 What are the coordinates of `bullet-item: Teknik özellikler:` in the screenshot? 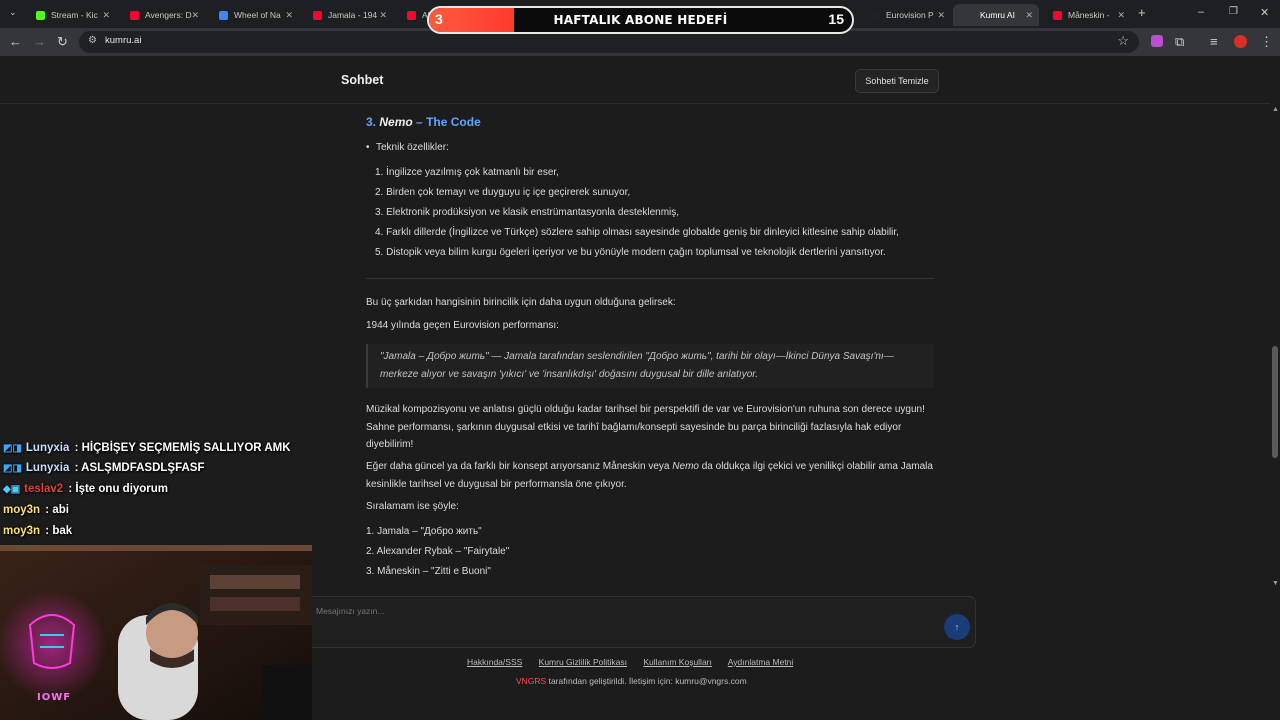 It's located at (407, 147).